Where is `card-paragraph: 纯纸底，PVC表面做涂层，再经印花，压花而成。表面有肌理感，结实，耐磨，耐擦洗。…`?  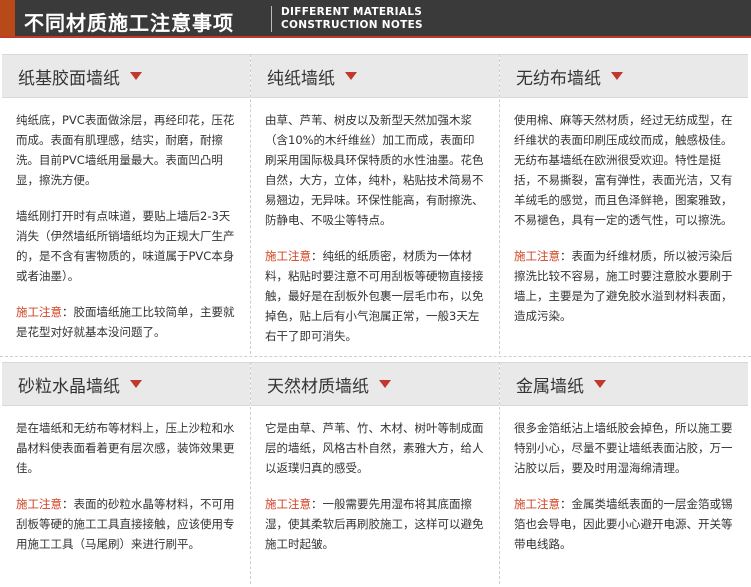 card-paragraph: 纯纸底，PVC表面做涂层，再经印花，压花而成。表面有肌理感，结实，耐磨，耐擦洗。… is located at coordinates (125, 150).